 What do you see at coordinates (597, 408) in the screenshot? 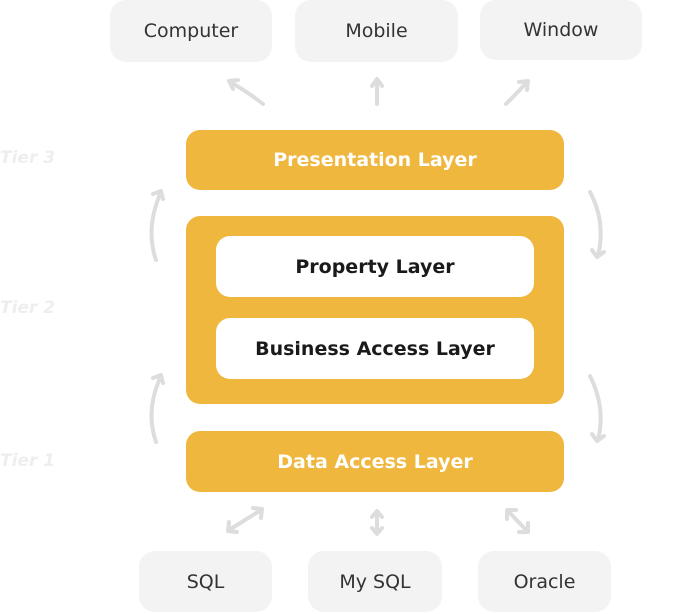
I see `arrow-down-tier2-to-1-icon` at bounding box center [597, 408].